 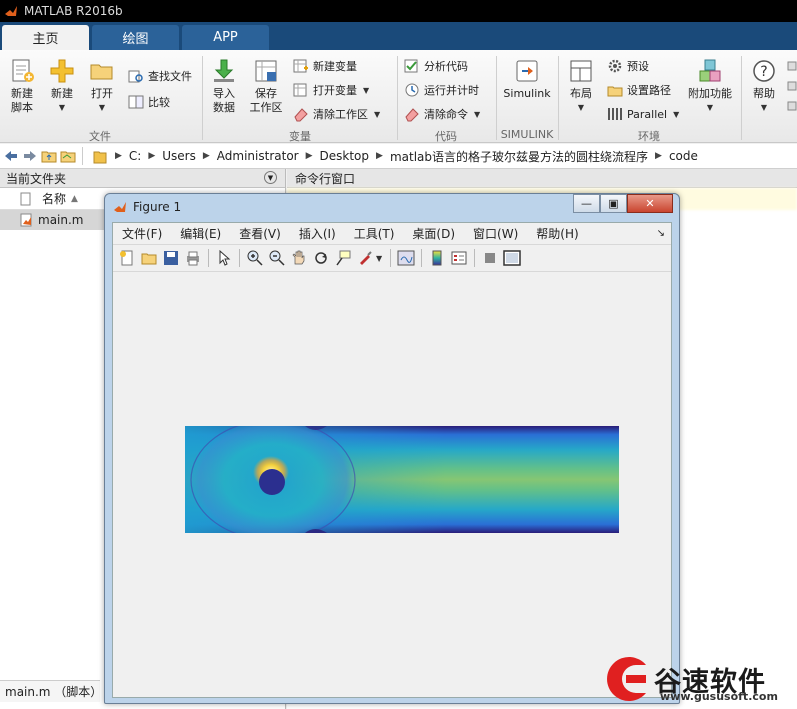 I want to click on colorbar-icon, so click(x=437, y=258).